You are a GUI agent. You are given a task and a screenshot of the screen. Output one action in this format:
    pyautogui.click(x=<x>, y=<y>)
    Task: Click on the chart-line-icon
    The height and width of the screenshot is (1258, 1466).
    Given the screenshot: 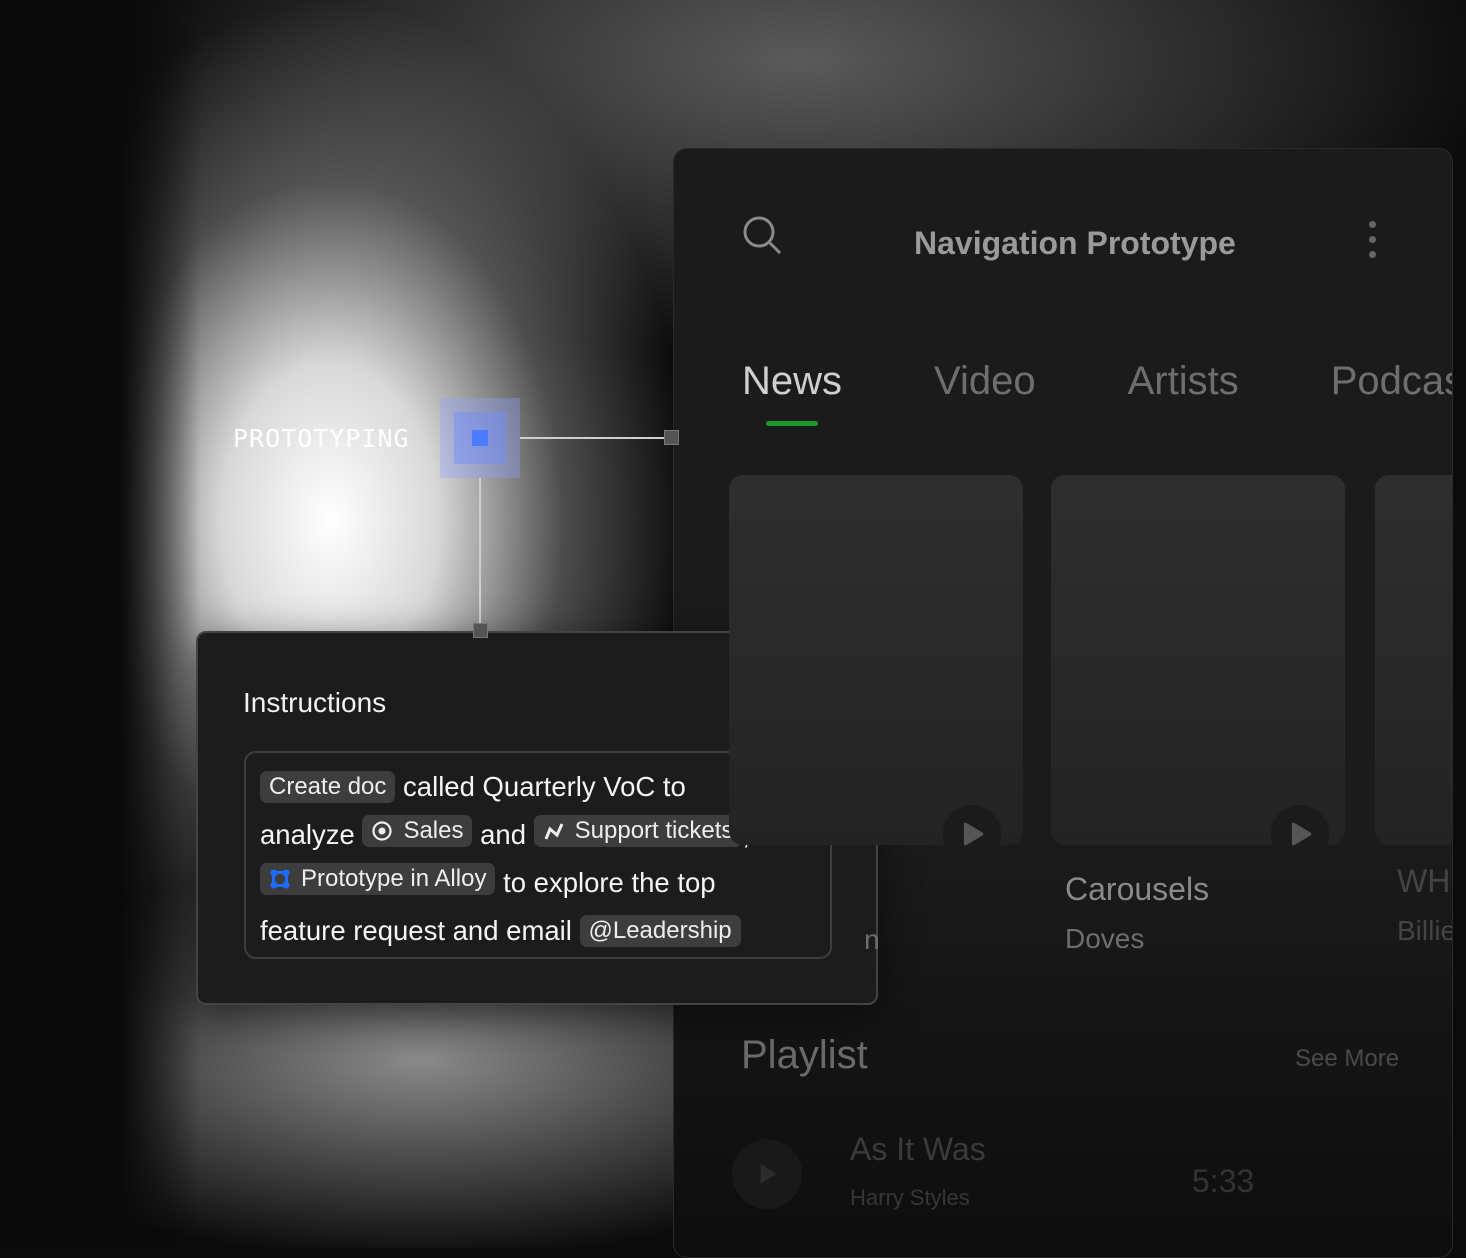 What is the action you would take?
    pyautogui.click(x=554, y=831)
    